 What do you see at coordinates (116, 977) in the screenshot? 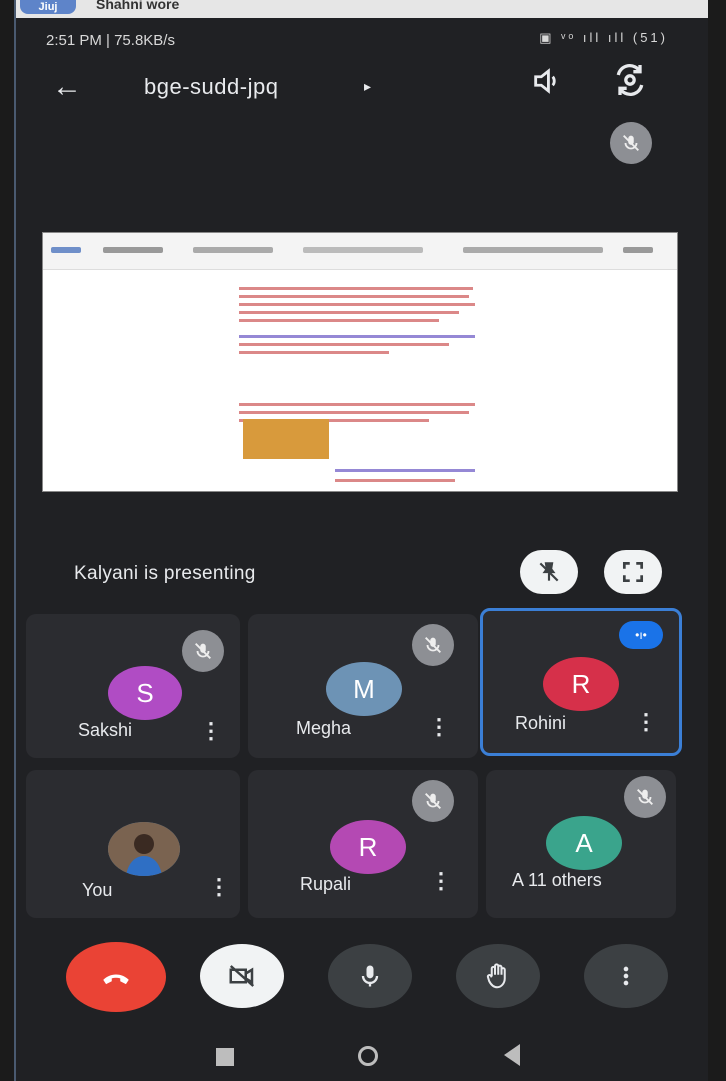
I see `phone-hangup-icon` at bounding box center [116, 977].